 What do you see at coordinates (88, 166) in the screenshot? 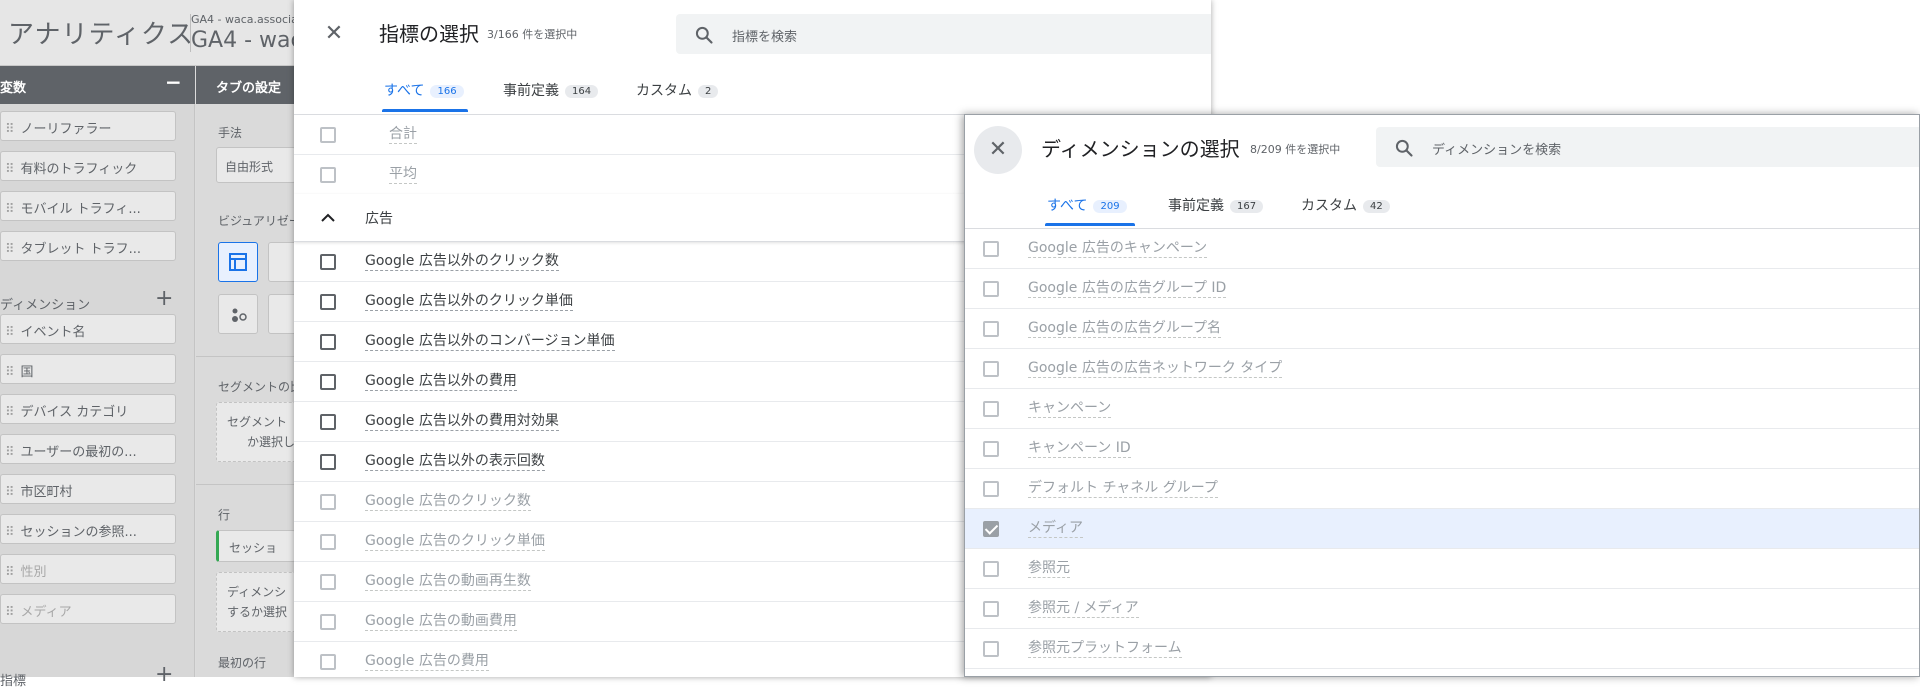
I see `segment-chip: ⠿ 有料のトラフィック` at bounding box center [88, 166].